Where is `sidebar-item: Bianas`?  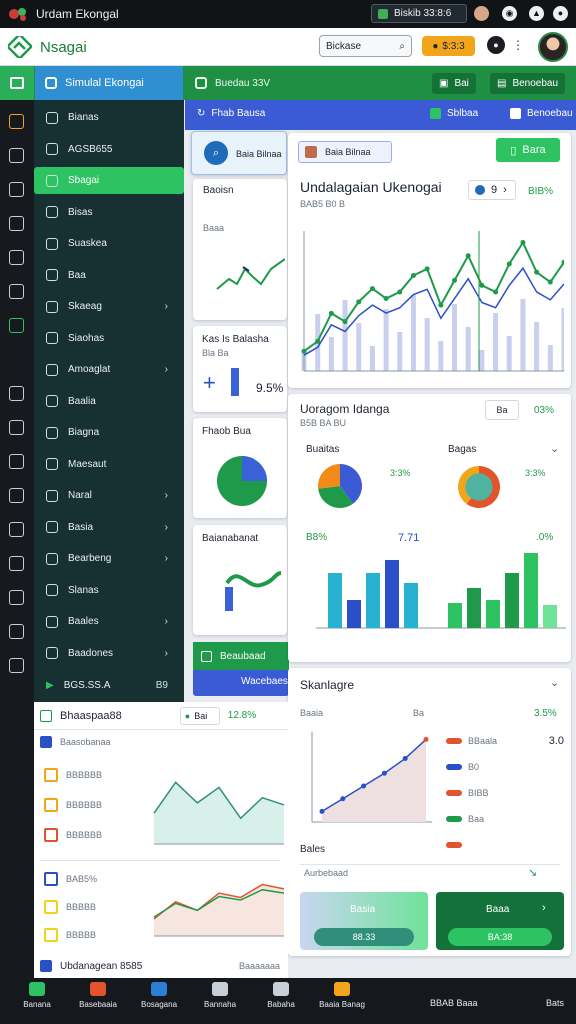
sidebar-item: Bianas is located at coordinates (109, 117).